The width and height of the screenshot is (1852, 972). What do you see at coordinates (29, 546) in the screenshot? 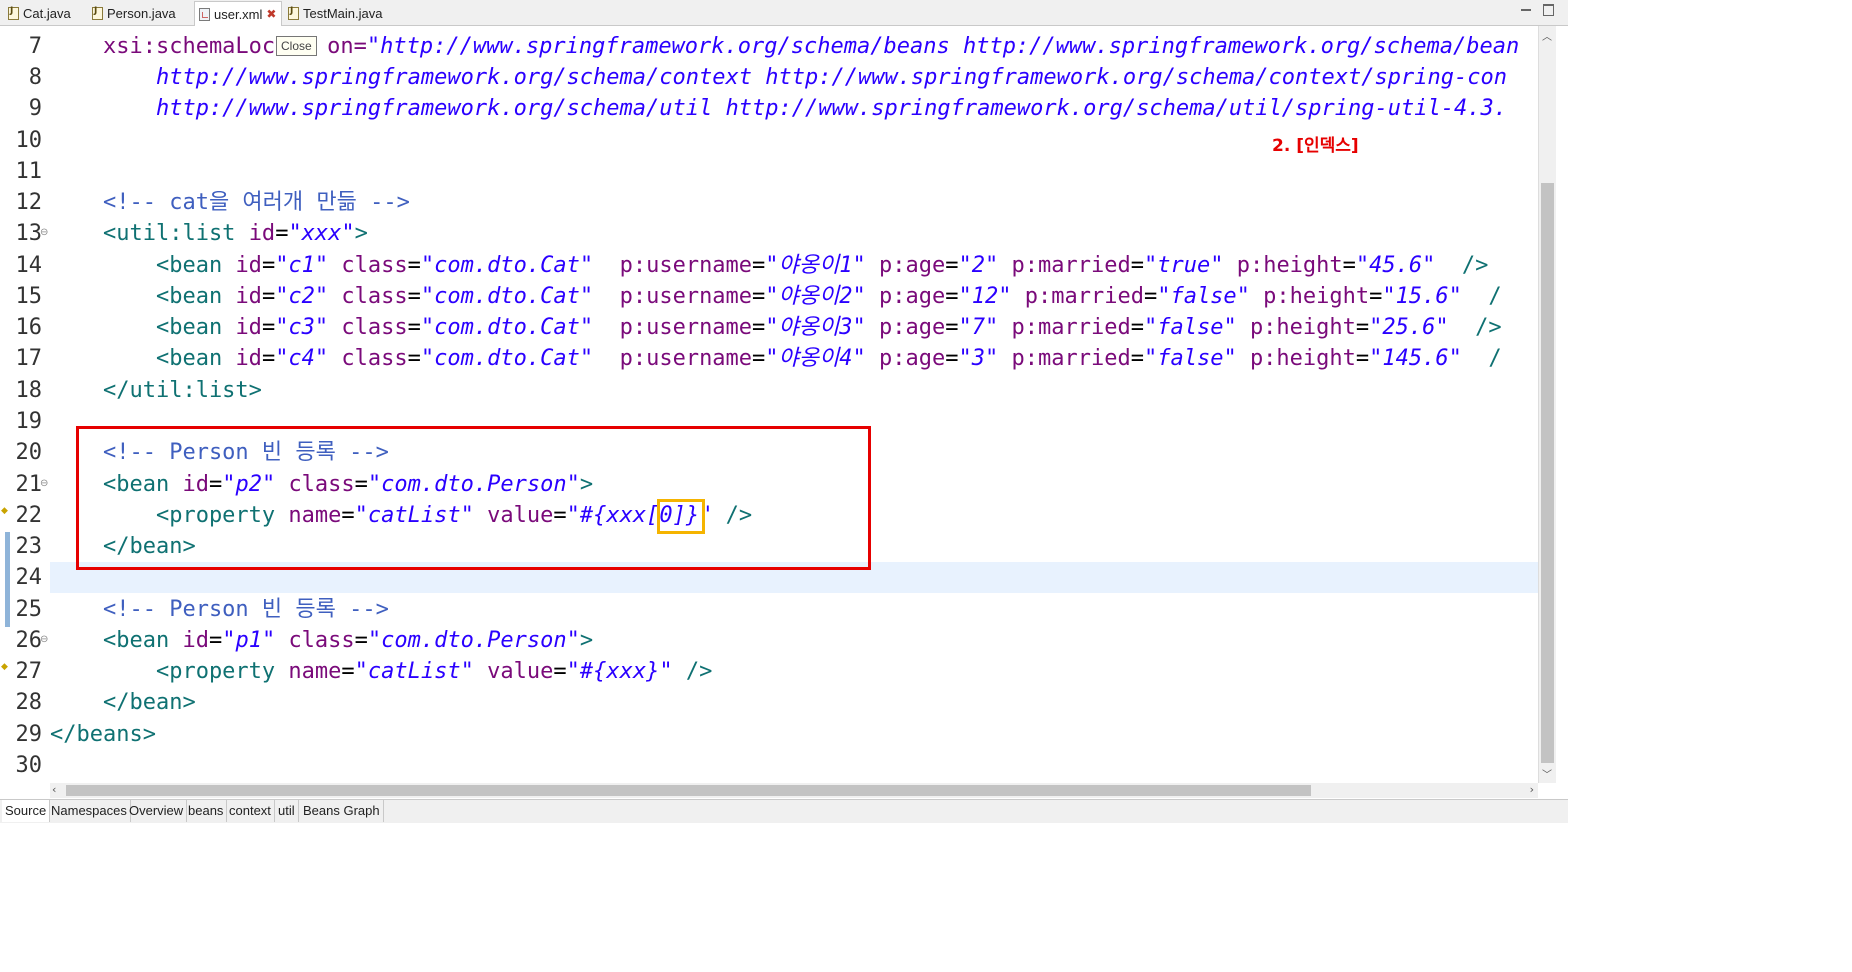
I see `line-number: 23` at bounding box center [29, 546].